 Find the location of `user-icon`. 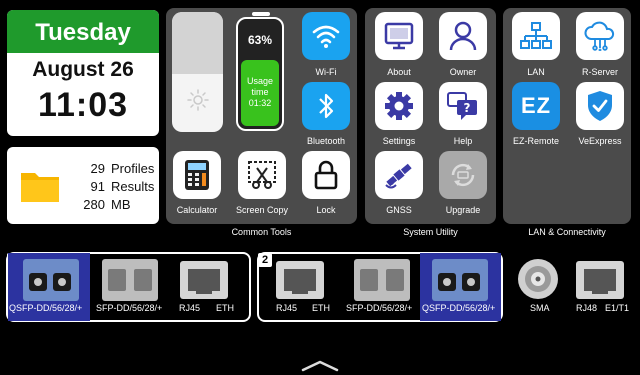

user-icon is located at coordinates (463, 36).